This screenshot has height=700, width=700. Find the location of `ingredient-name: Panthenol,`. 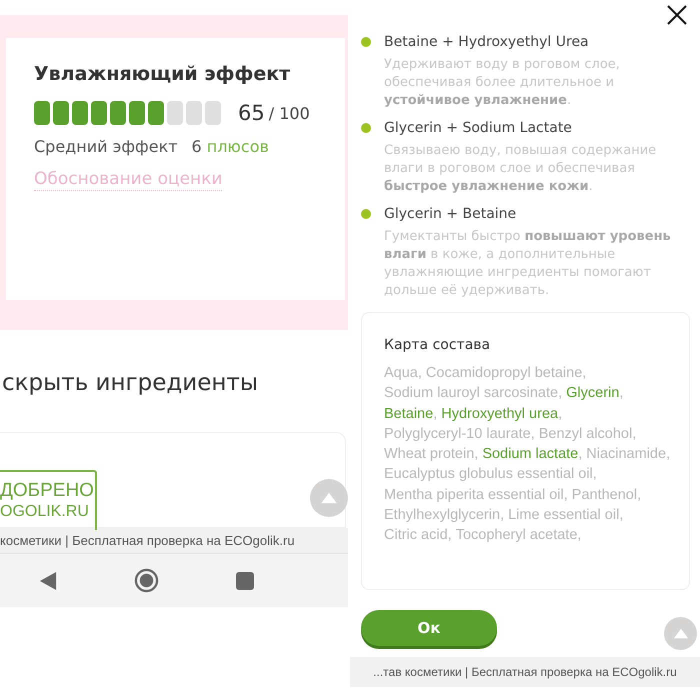

ingredient-name: Panthenol, is located at coordinates (607, 495).